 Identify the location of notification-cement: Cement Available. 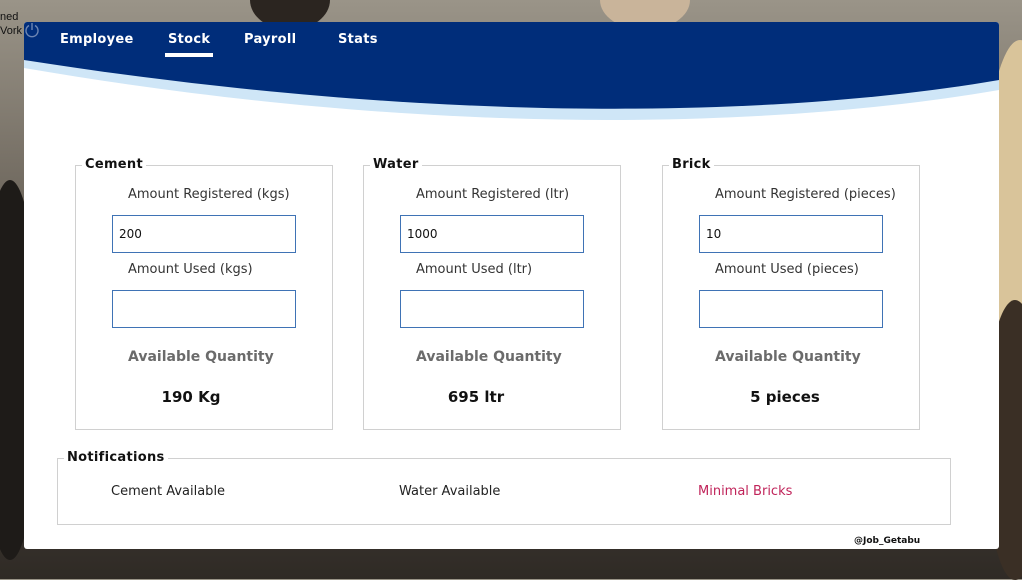
(168, 491).